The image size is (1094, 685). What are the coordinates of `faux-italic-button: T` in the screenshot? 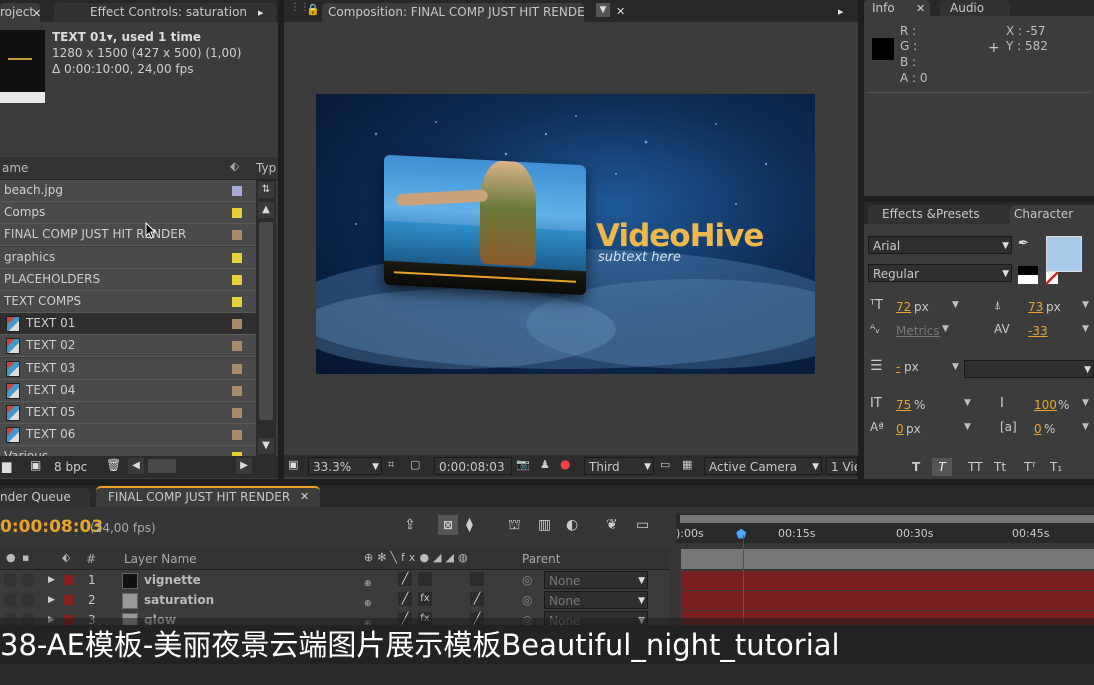 It's located at (942, 467).